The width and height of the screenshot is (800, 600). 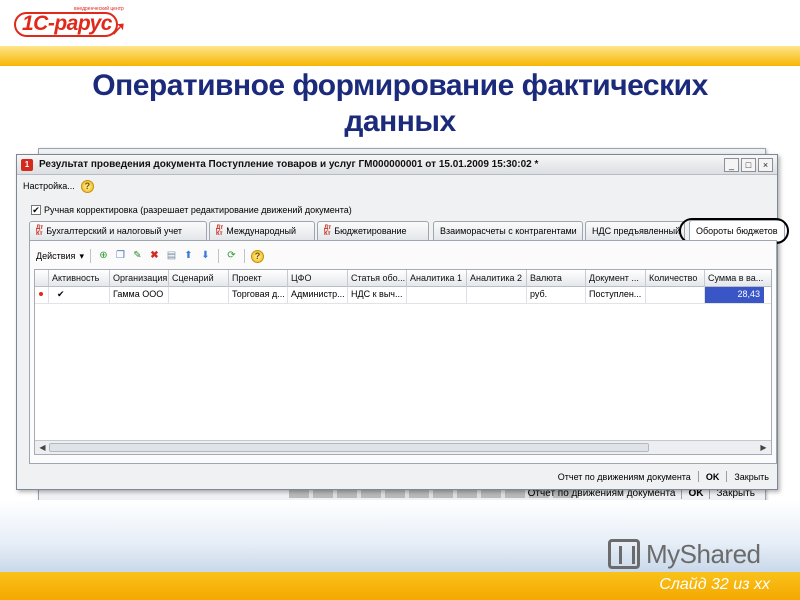 What do you see at coordinates (205, 256) in the screenshot?
I see `move-down-icon: ⬇` at bounding box center [205, 256].